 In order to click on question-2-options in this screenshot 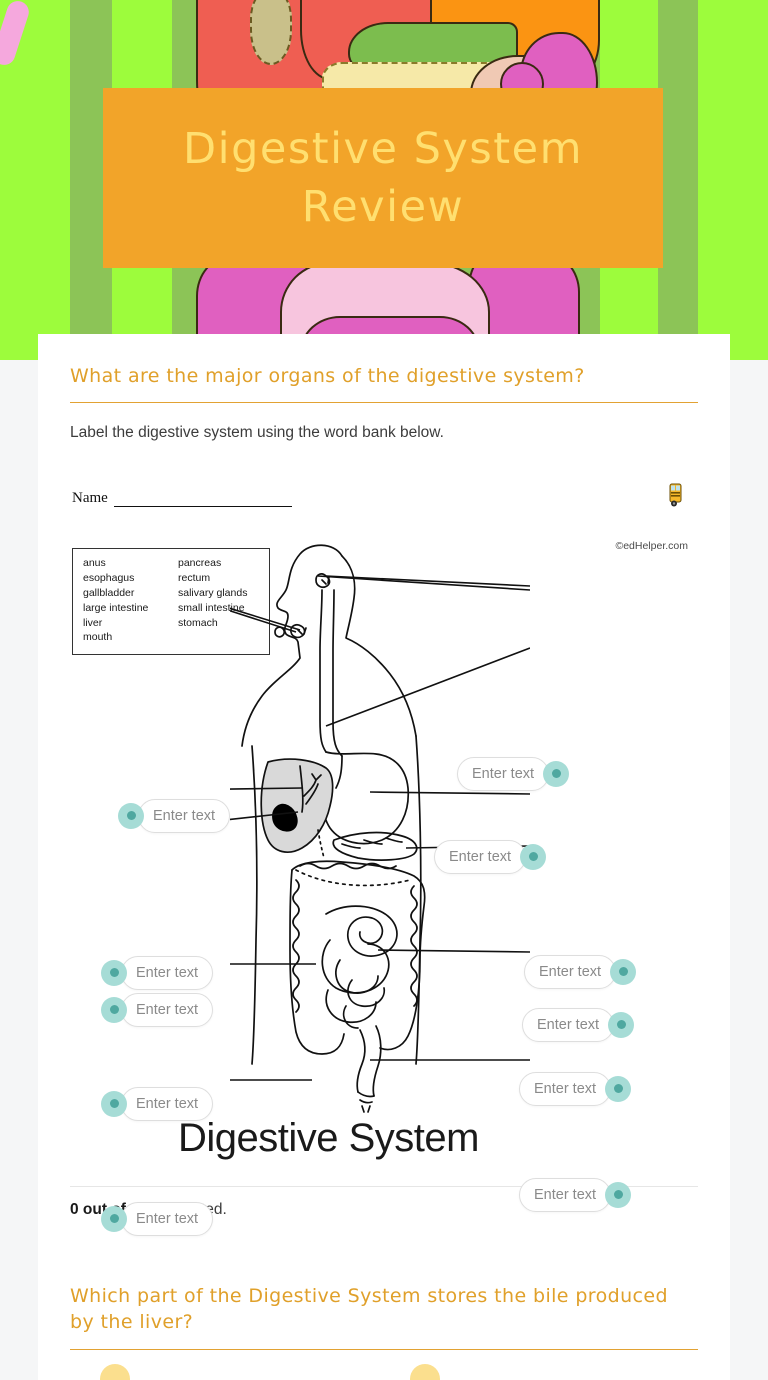, I will do `click(384, 1372)`.